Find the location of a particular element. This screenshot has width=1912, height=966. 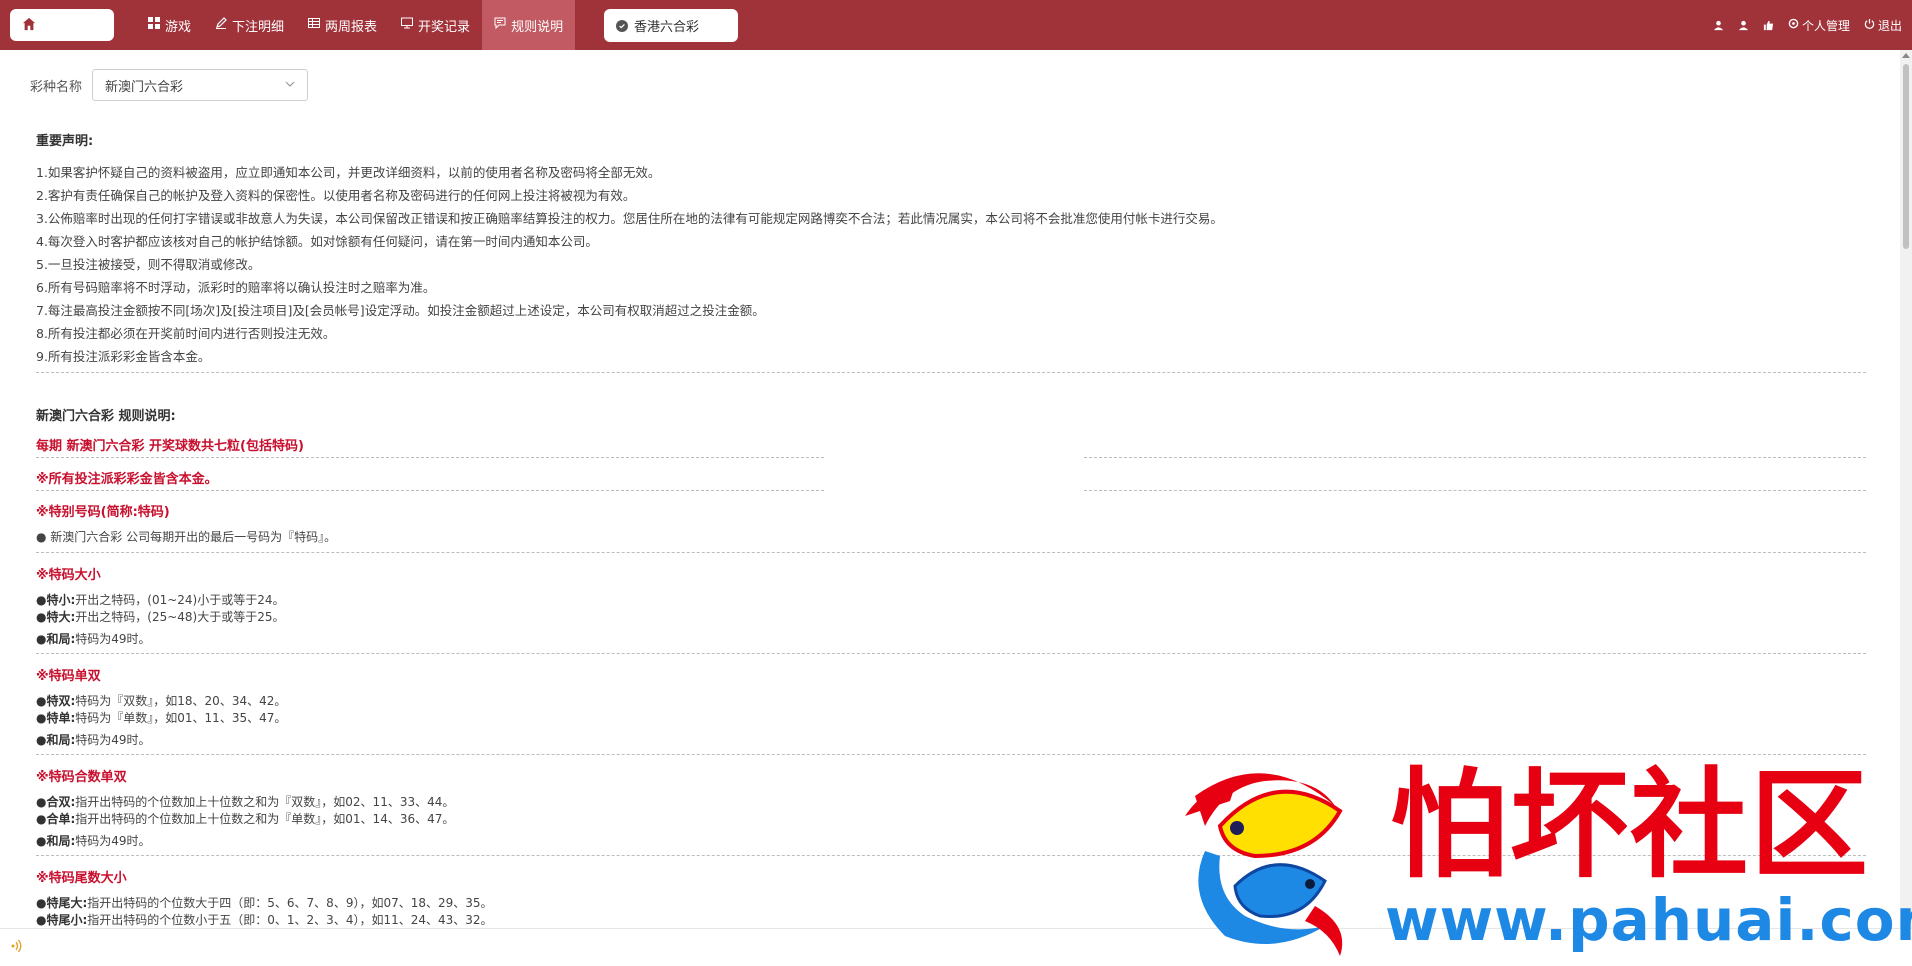

user-nav: 个人管理 退出 is located at coordinates (1807, 25).